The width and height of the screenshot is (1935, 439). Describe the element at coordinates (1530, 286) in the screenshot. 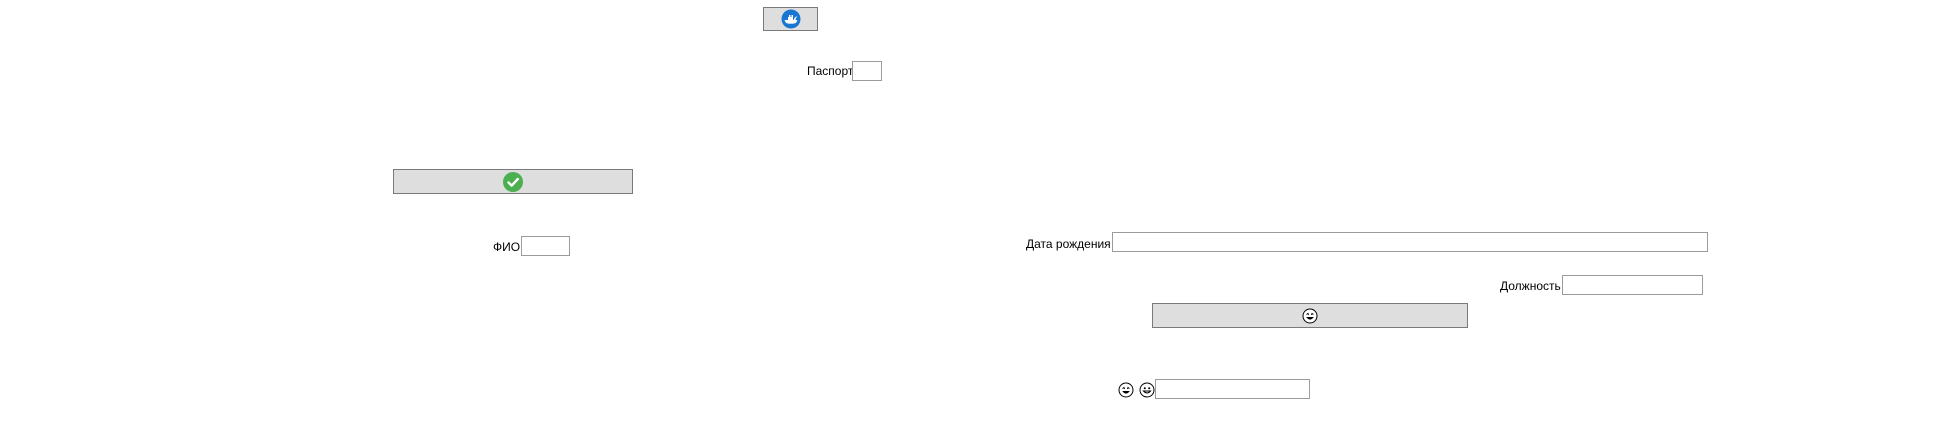

I see `position-label: Должность` at that location.